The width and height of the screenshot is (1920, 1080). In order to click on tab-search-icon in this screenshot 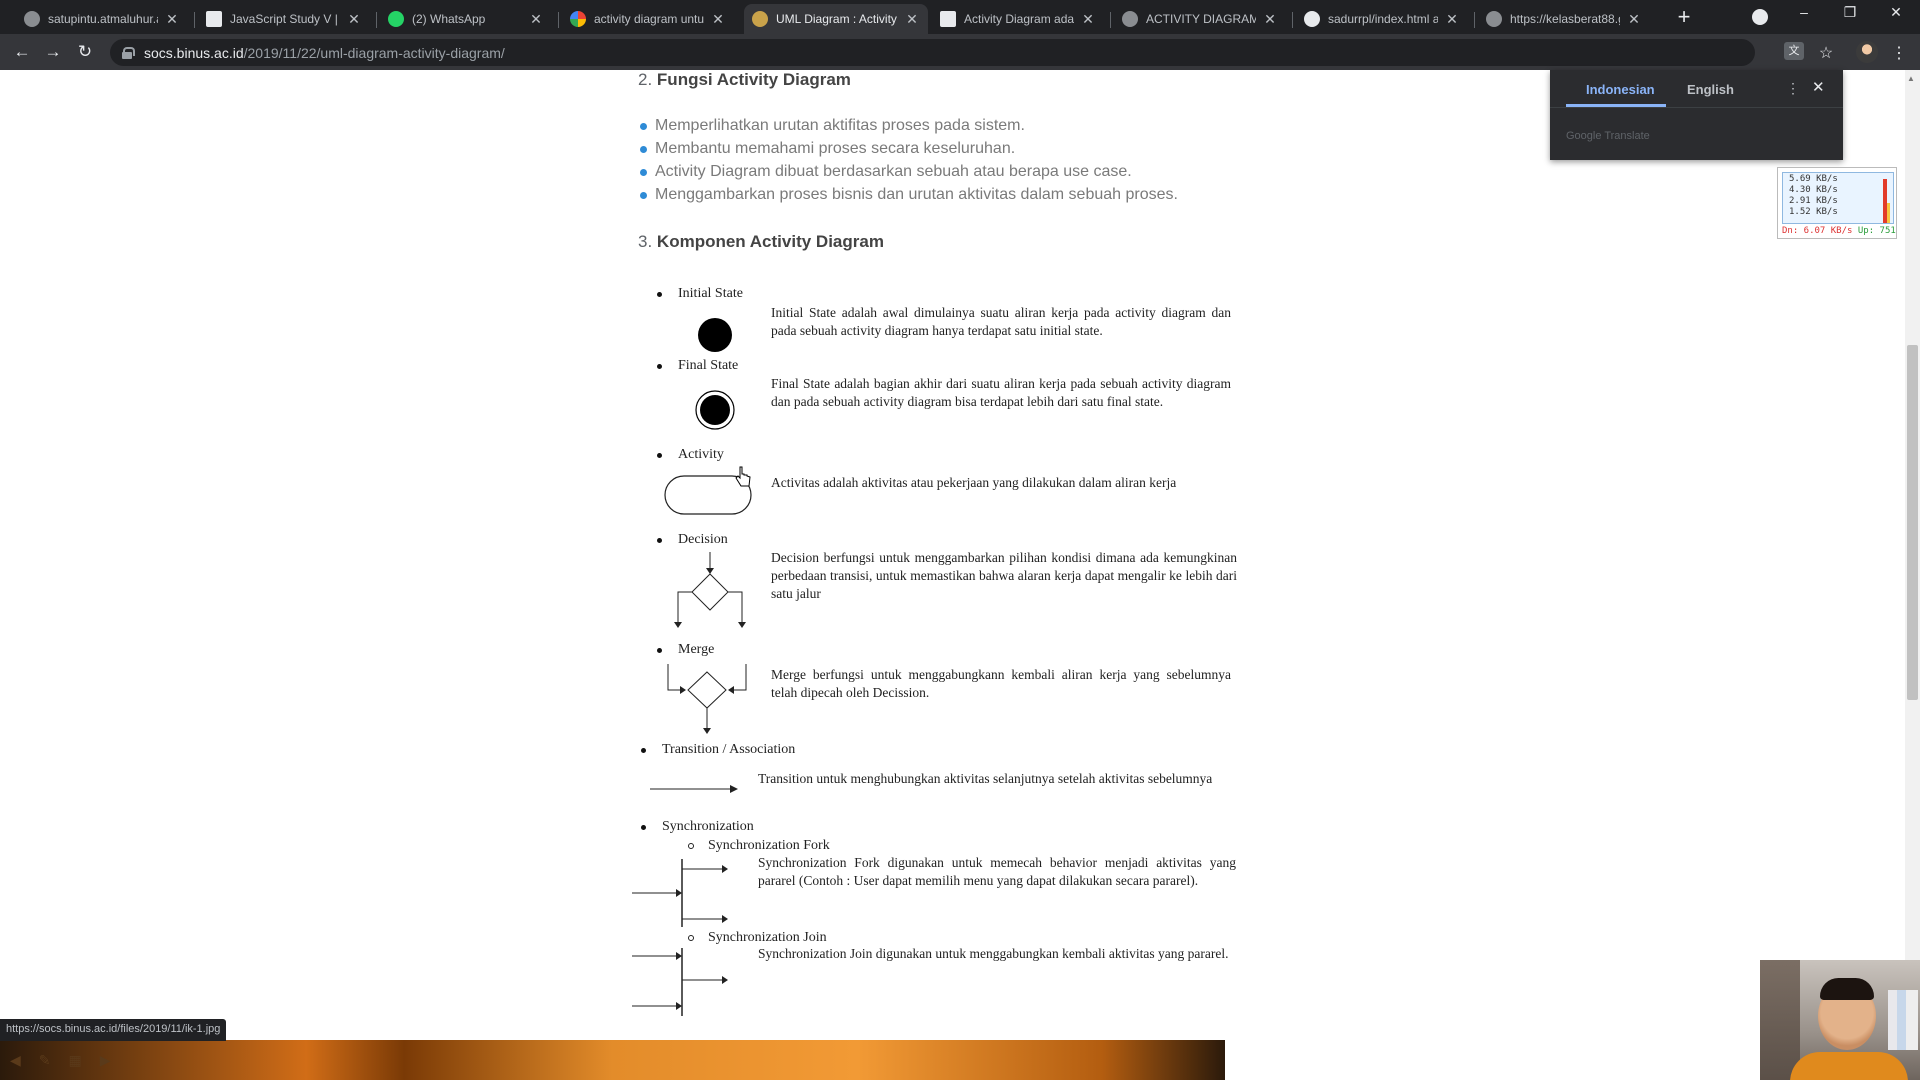, I will do `click(1760, 17)`.